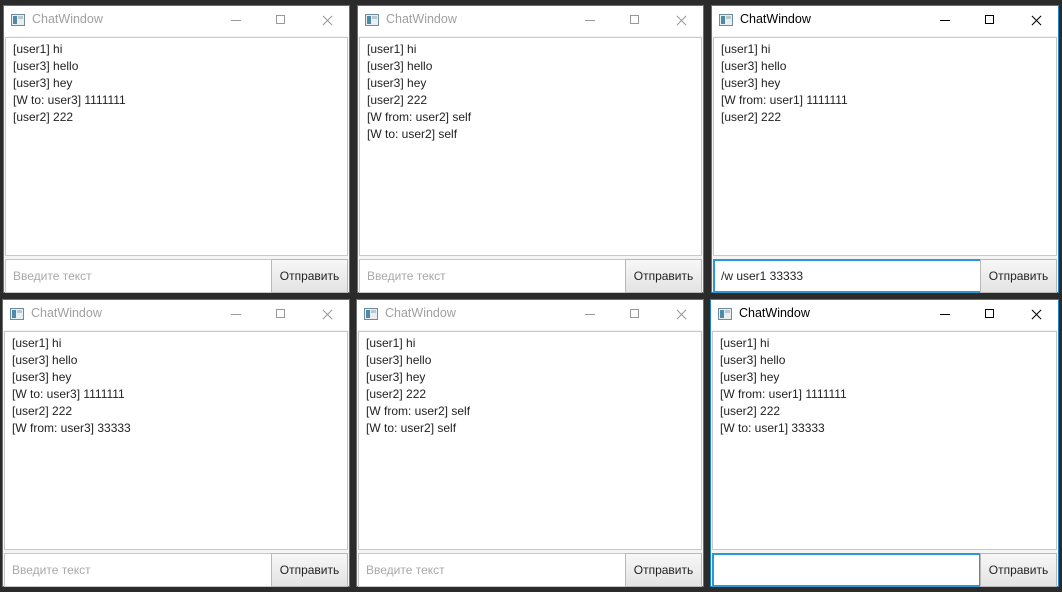 The image size is (1062, 592). Describe the element at coordinates (71, 428) in the screenshot. I see `chat-message: [W from: user3] 33333` at that location.